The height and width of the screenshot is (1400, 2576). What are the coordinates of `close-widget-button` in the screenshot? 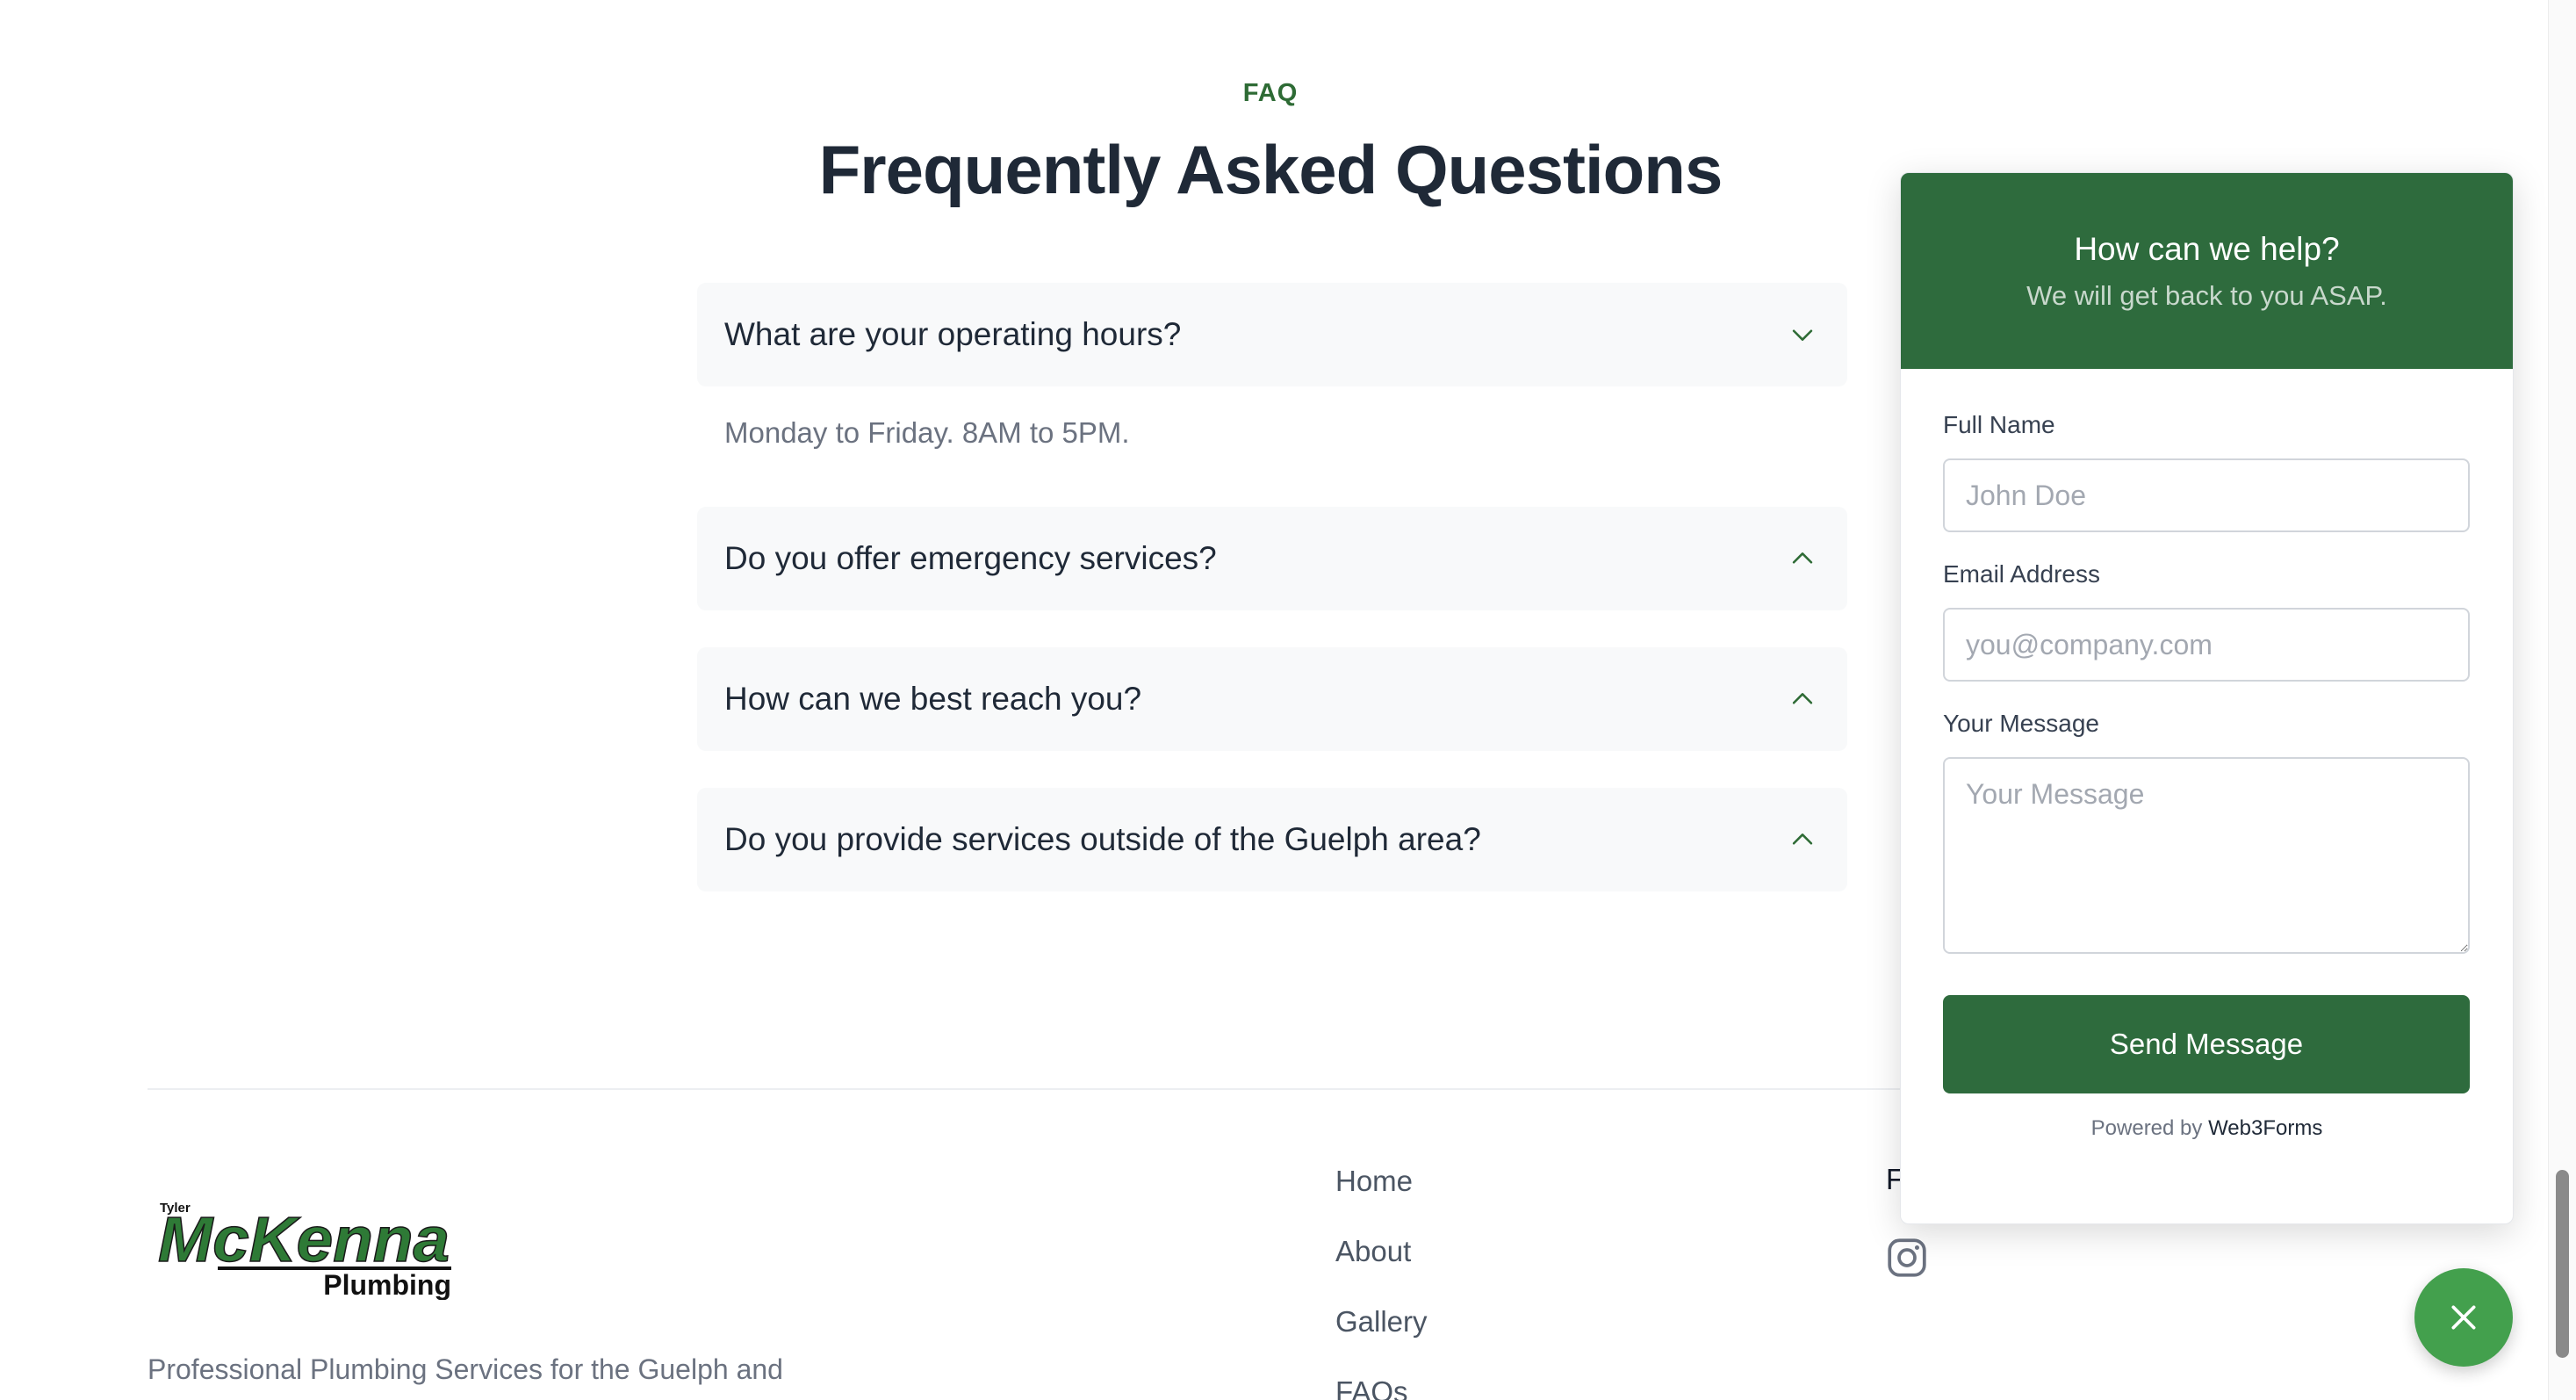 It's located at (2463, 1317).